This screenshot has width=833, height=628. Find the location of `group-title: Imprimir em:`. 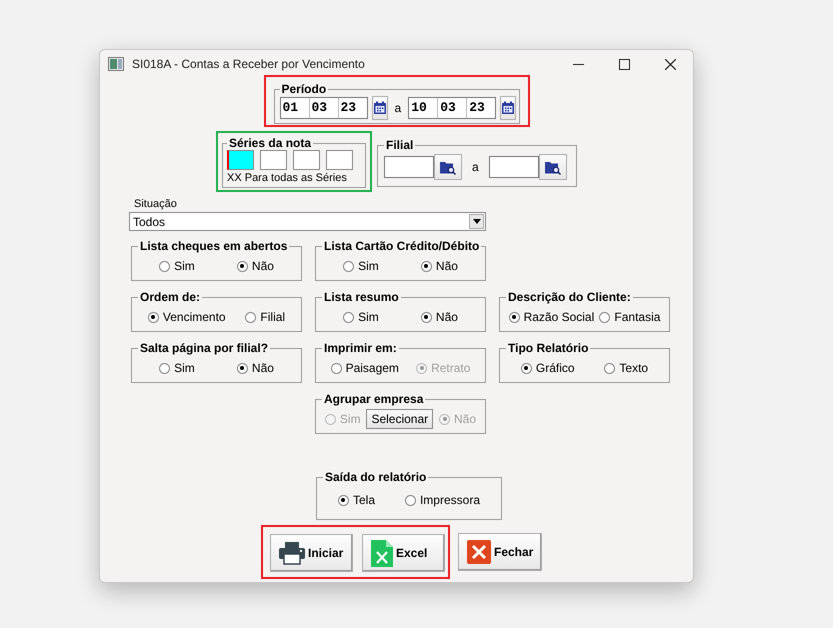

group-title: Imprimir em: is located at coordinates (360, 348).